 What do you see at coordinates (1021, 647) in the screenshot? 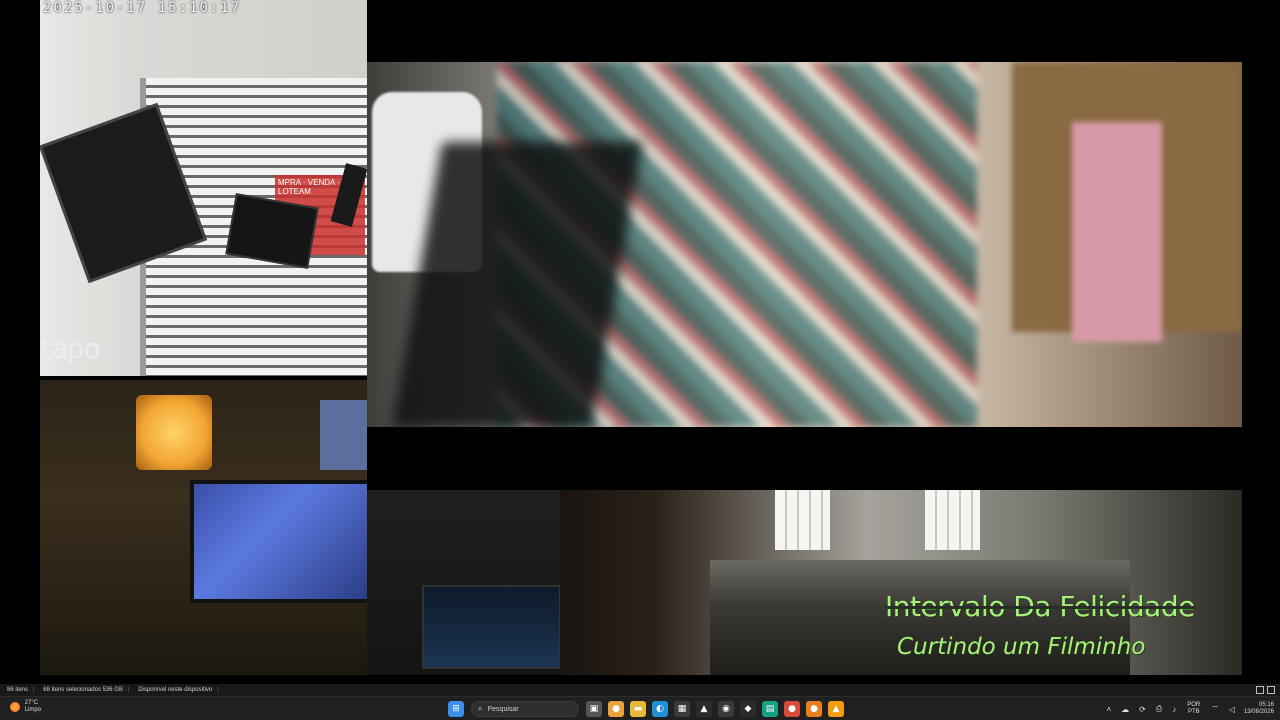
I see `overlay-subtitle: Curtindo um Filminho` at bounding box center [1021, 647].